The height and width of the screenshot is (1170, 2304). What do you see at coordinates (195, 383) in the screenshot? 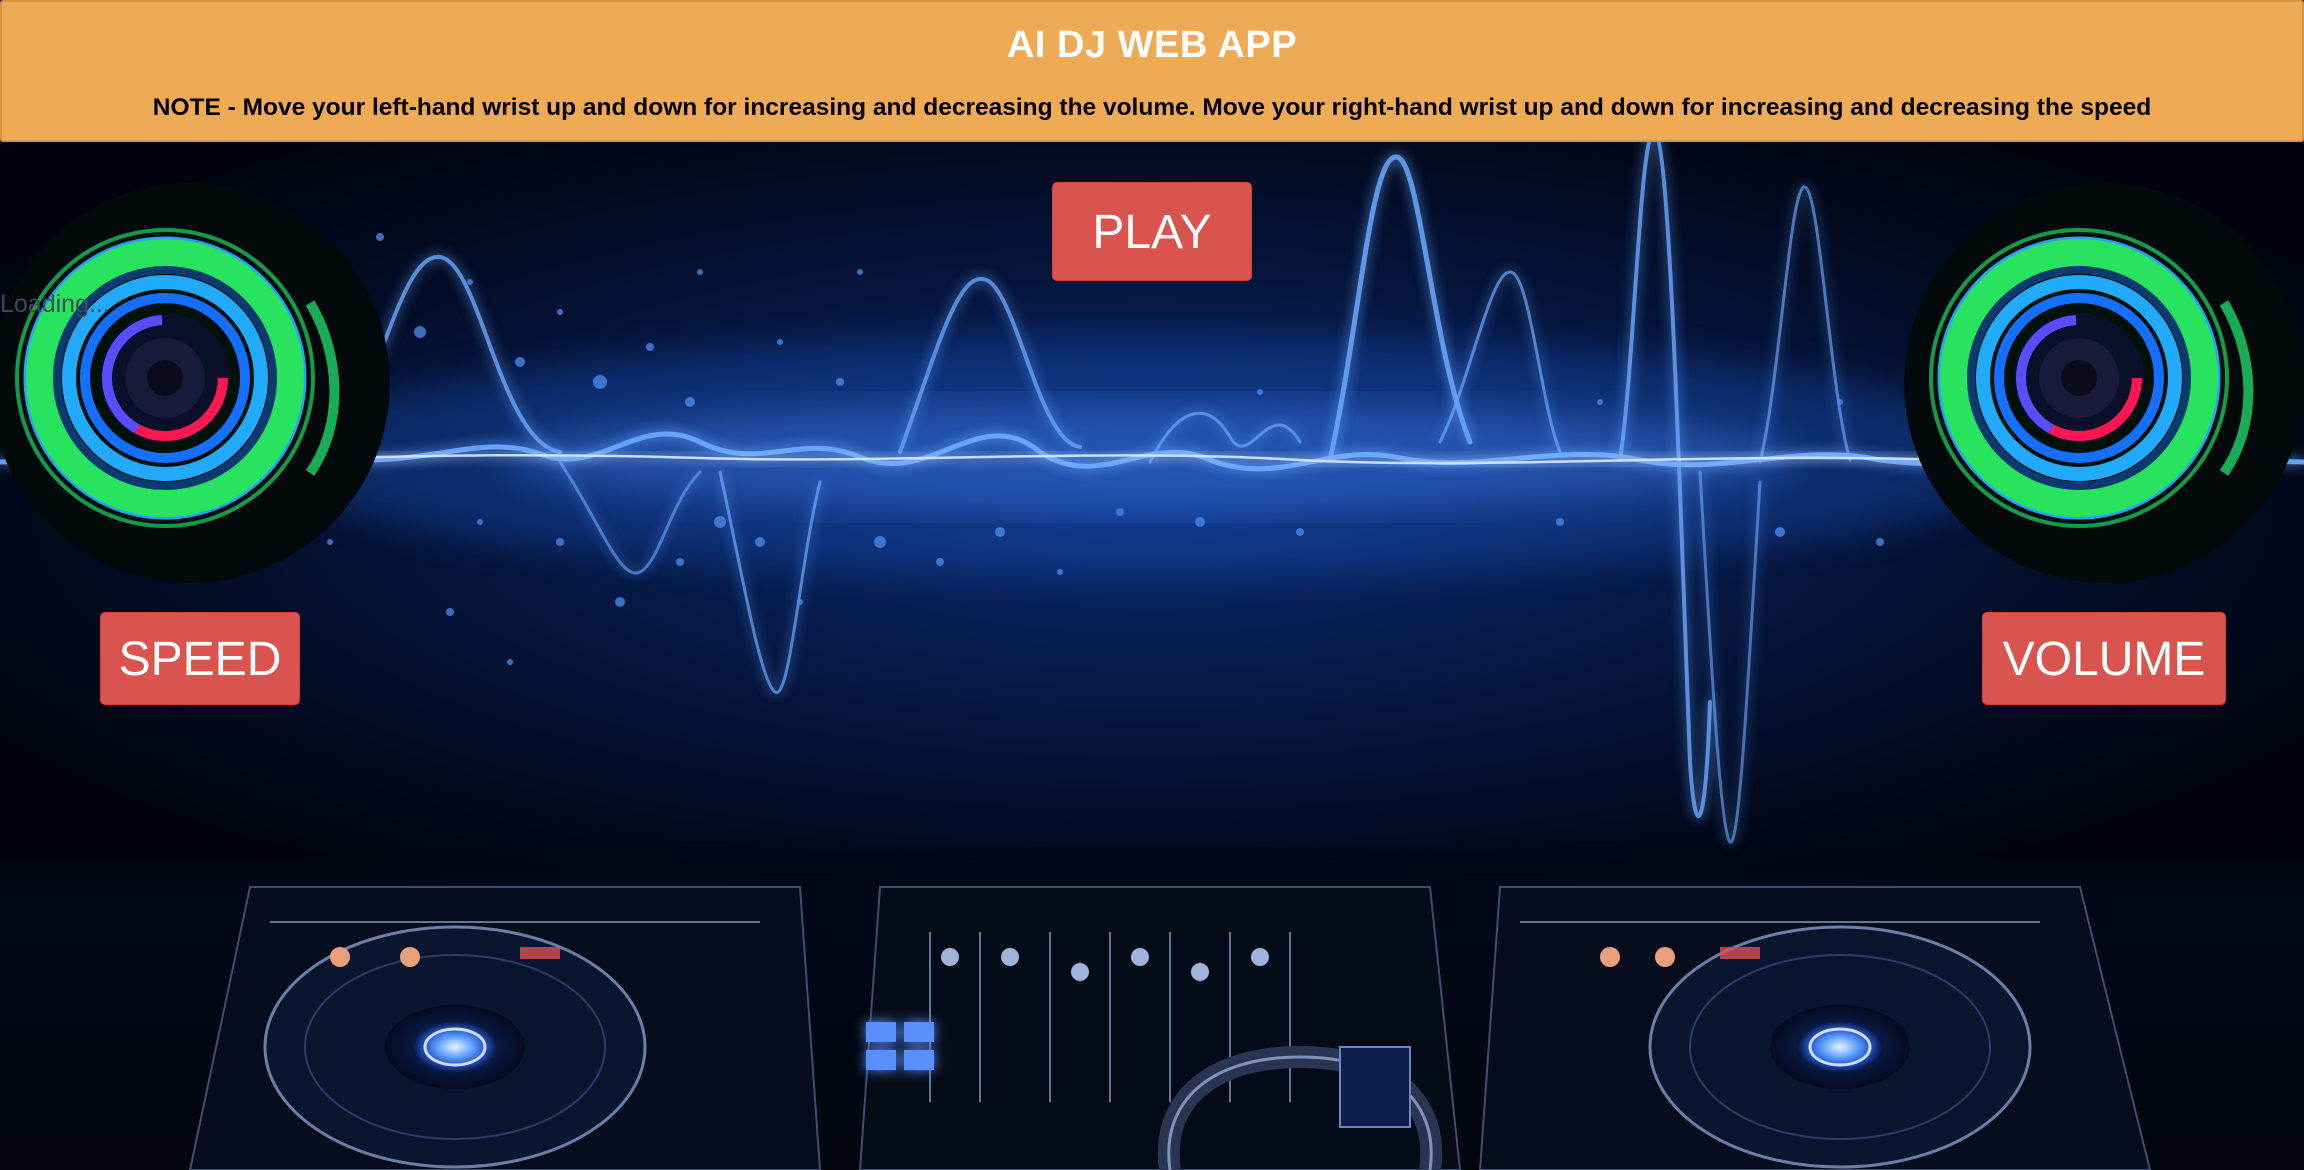
I see `left-speaker-icon` at bounding box center [195, 383].